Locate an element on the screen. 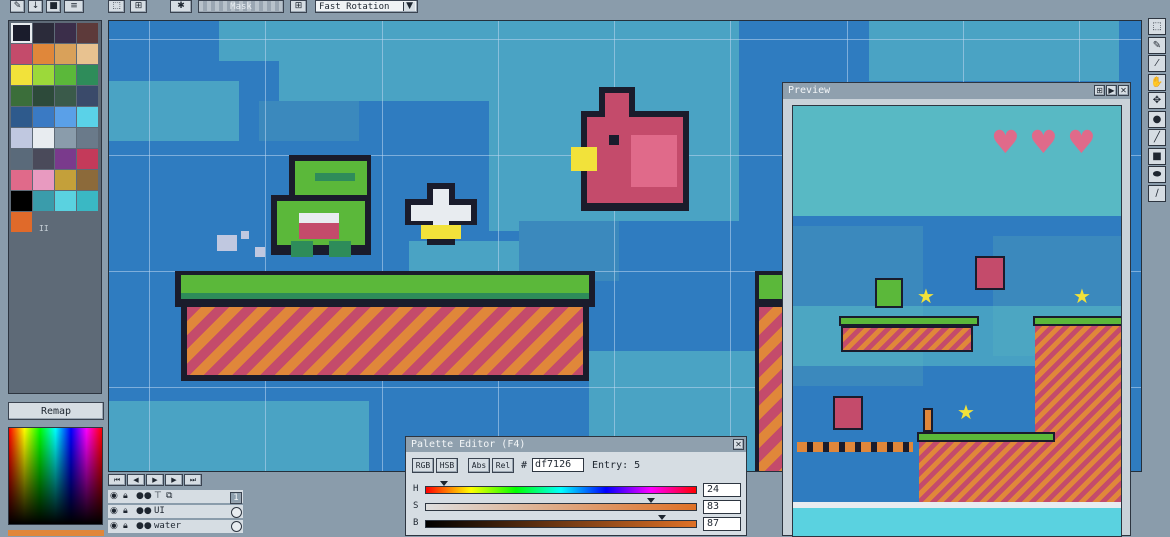 The width and height of the screenshot is (1170, 537). pen-icon: ✎ is located at coordinates (17, 6).